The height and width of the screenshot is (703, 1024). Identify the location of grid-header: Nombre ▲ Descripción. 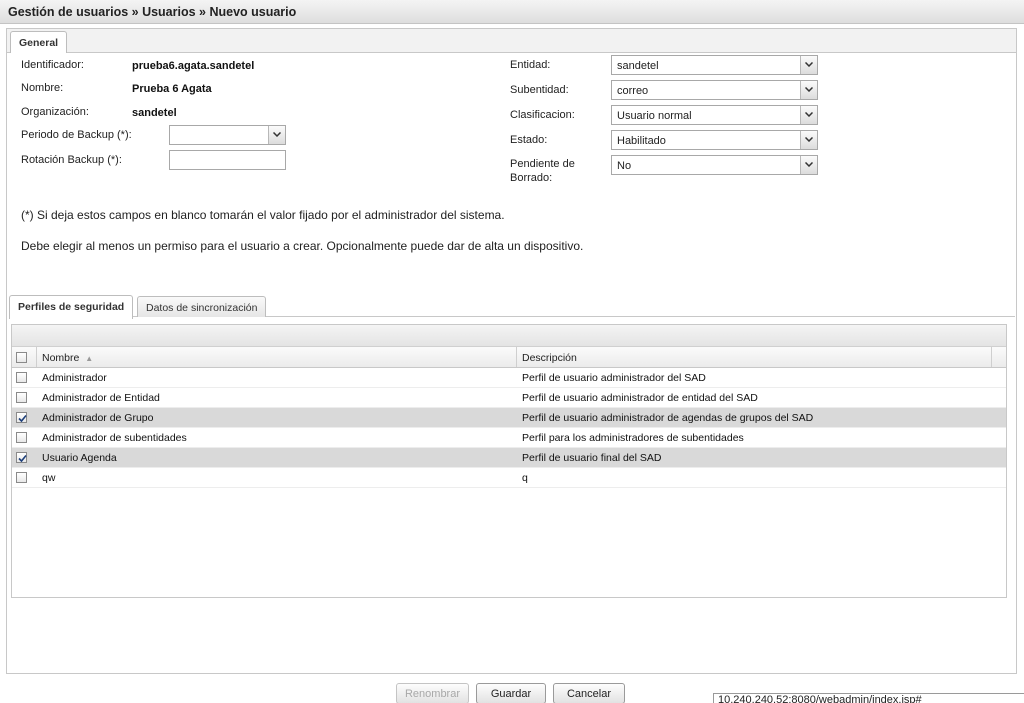
(509, 357).